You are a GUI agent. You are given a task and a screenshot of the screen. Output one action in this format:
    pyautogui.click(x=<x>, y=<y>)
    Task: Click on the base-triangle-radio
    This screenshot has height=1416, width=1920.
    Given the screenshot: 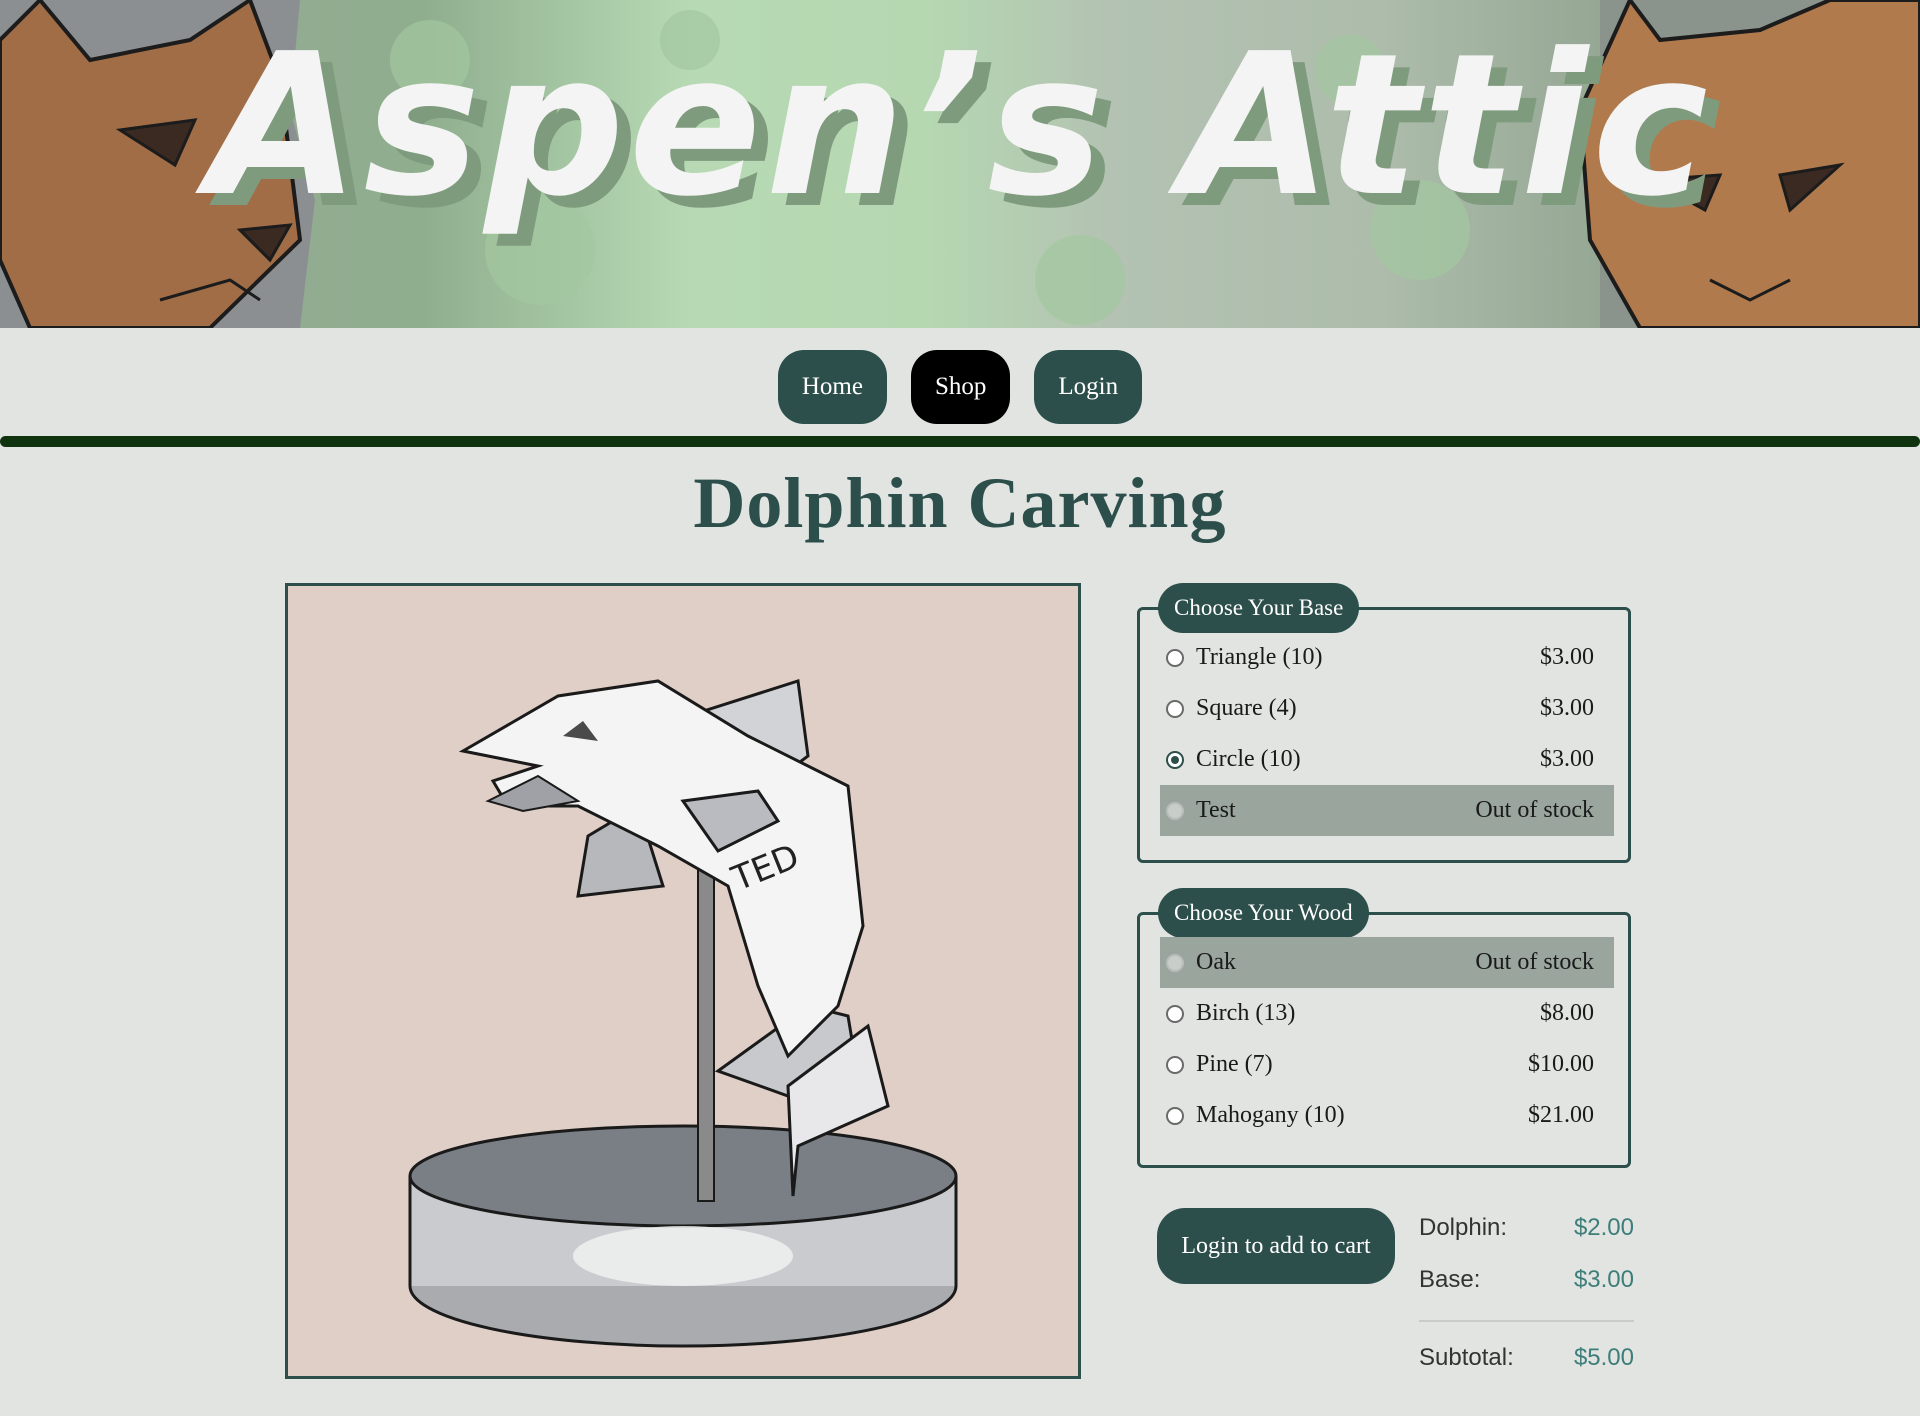 What is the action you would take?
    pyautogui.click(x=1175, y=657)
    